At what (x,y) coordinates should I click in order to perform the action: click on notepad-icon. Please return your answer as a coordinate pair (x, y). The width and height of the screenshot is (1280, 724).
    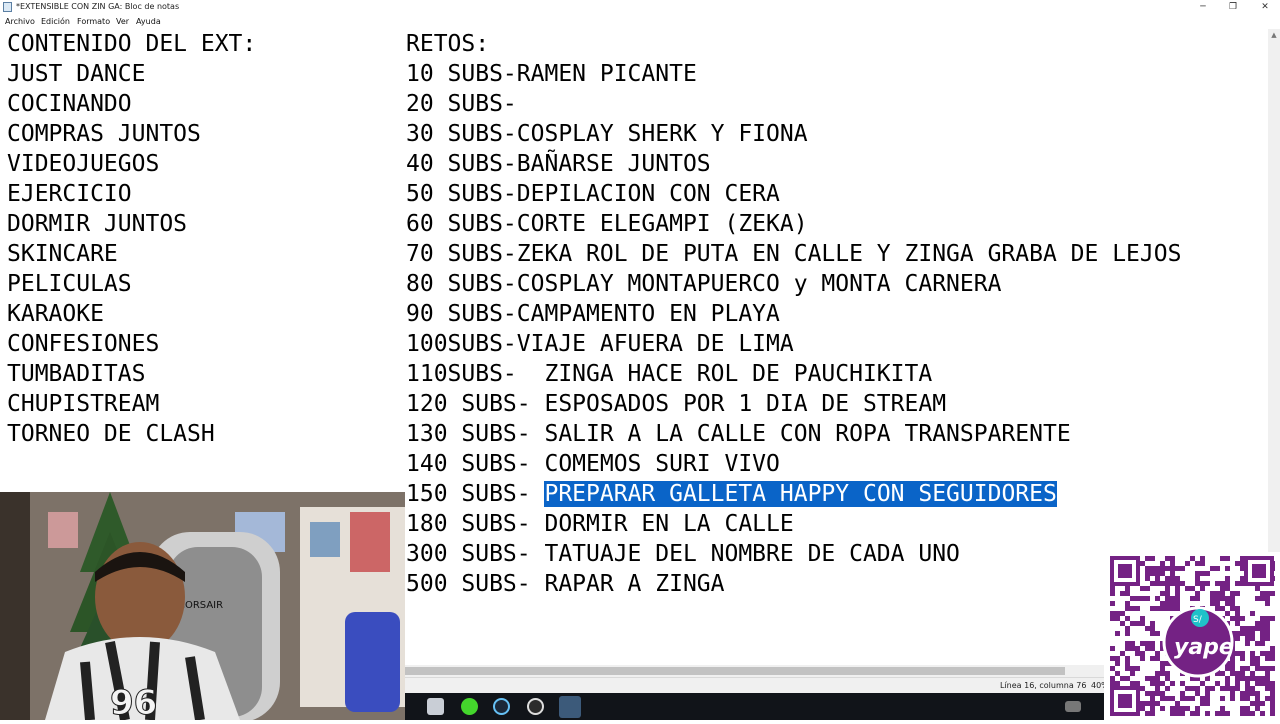
    Looking at the image, I should click on (570, 707).